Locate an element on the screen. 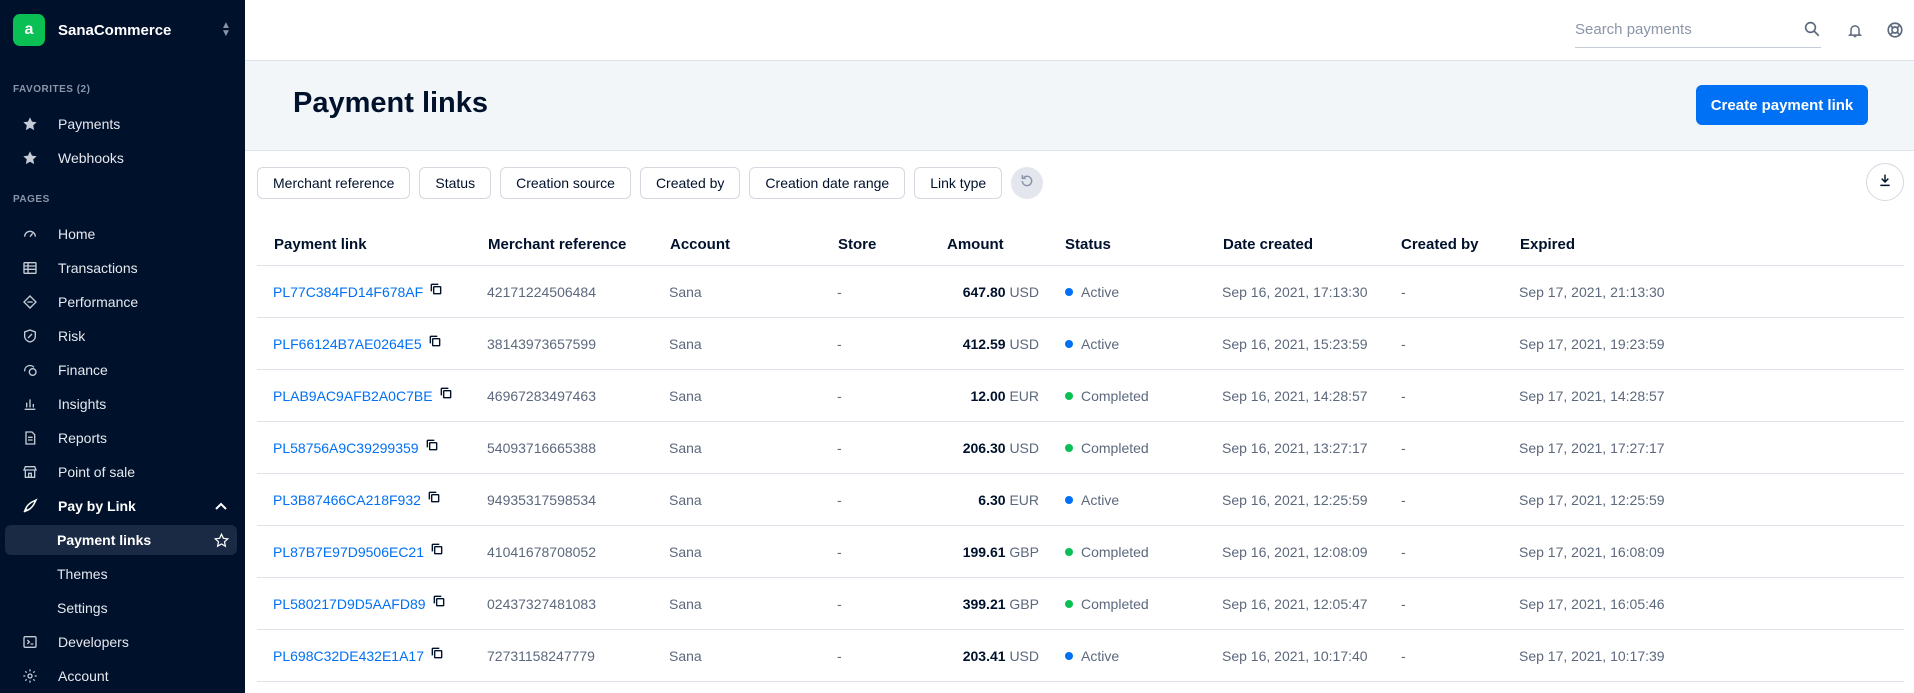  sidebar-item-point-of-sale: Point of sale is located at coordinates (122, 472).